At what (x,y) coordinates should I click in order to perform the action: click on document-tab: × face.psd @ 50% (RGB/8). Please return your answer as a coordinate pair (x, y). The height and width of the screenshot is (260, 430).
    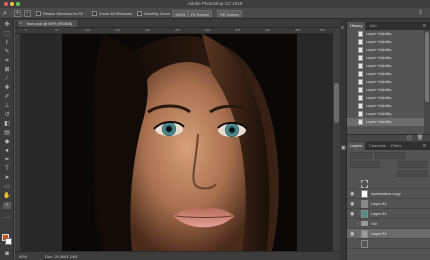
    Looking at the image, I should click on (48, 24).